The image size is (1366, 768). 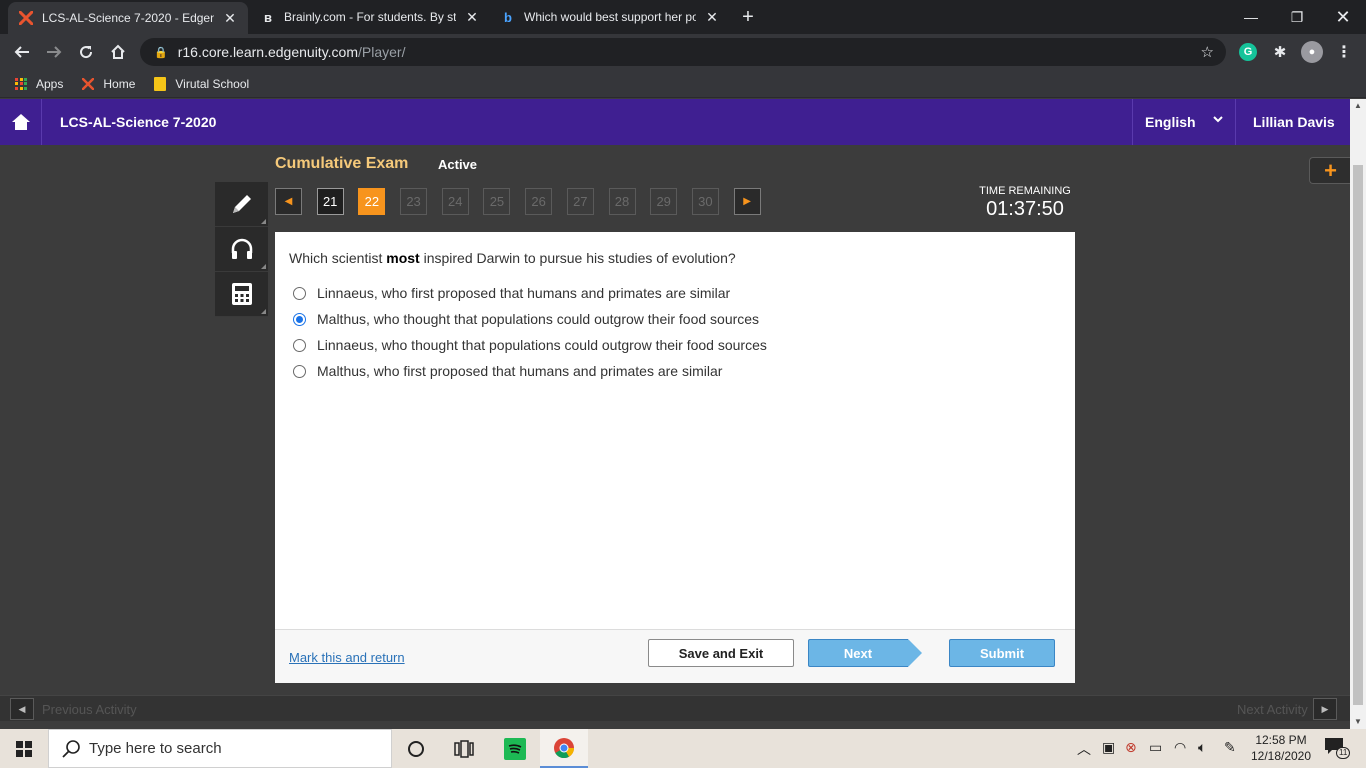 I want to click on close-window-button: ✕, so click(x=1343, y=17).